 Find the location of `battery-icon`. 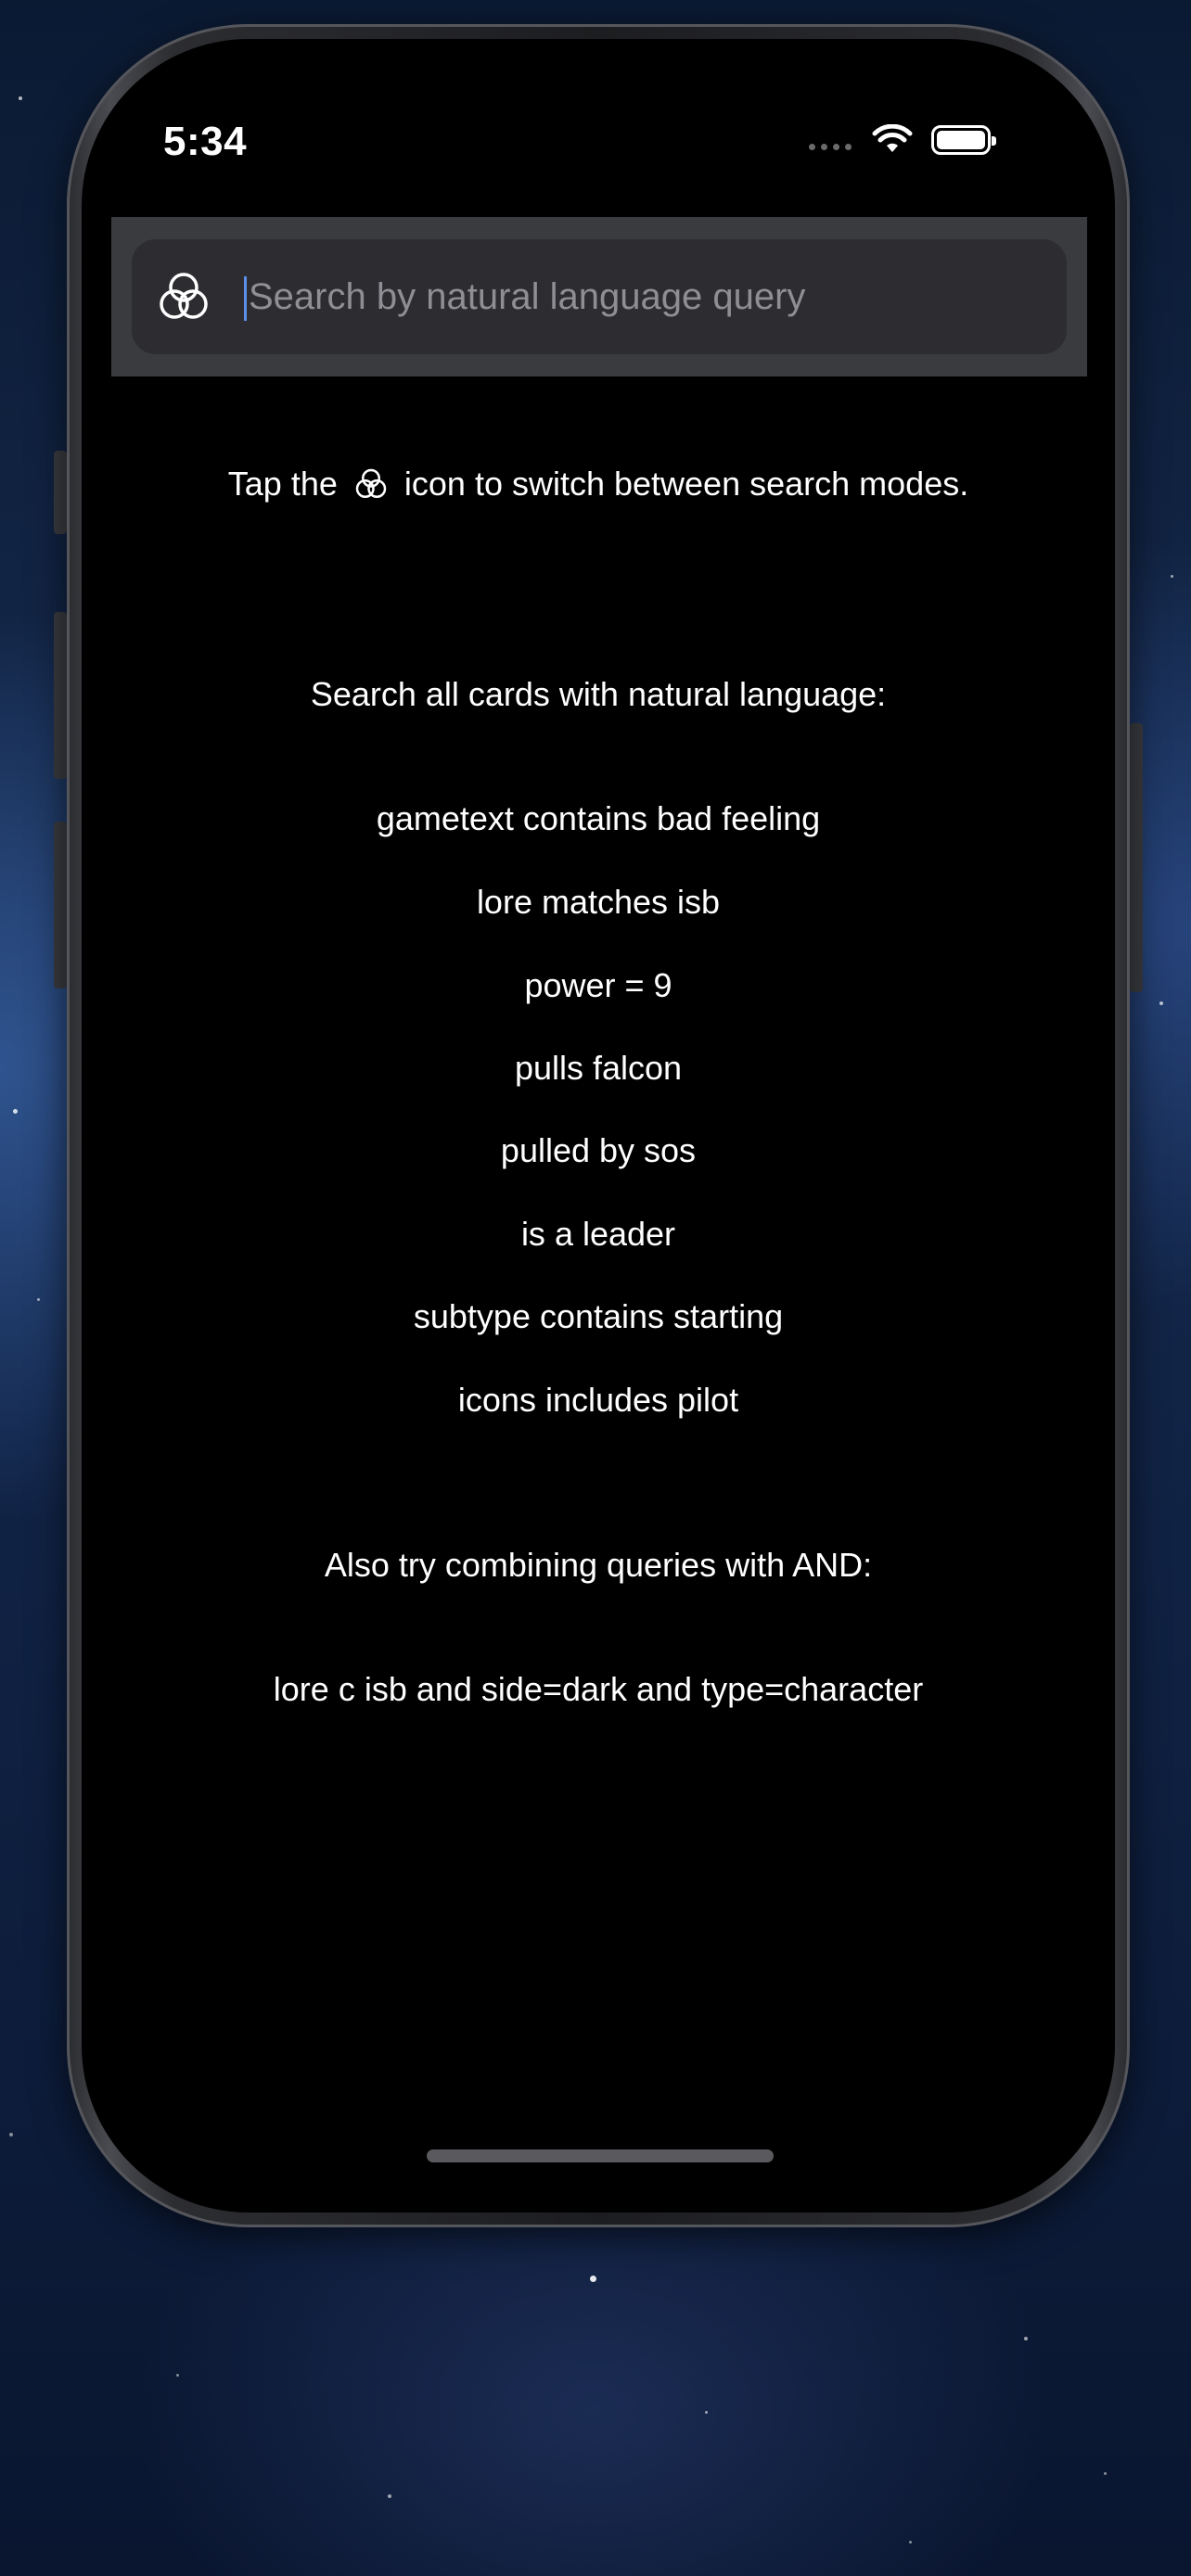

battery-icon is located at coordinates (963, 140).